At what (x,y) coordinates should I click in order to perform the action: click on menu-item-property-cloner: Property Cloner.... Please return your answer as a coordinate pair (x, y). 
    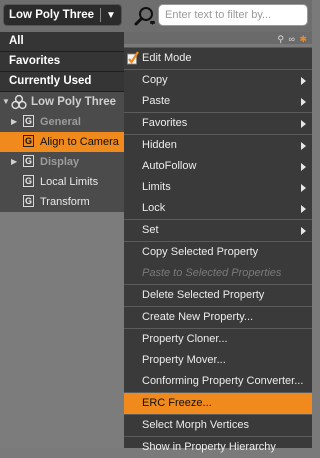
    Looking at the image, I should click on (218, 339).